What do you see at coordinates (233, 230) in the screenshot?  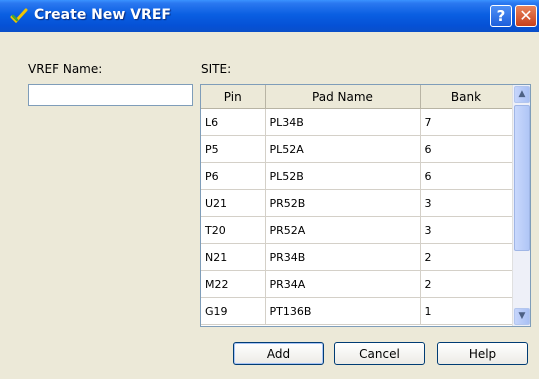 I see `pin-cell: T20` at bounding box center [233, 230].